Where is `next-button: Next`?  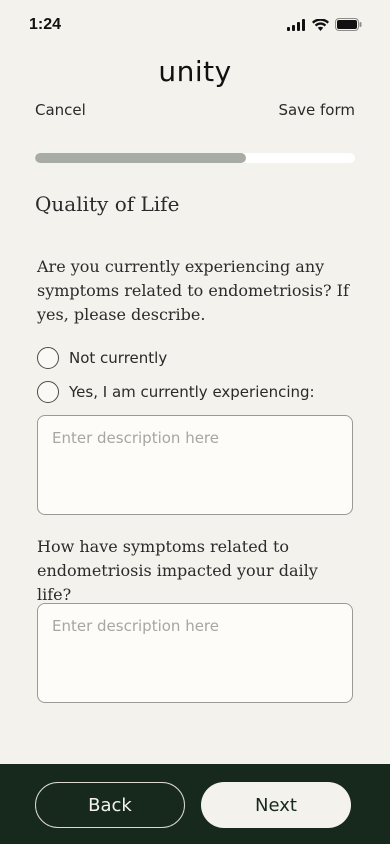 next-button: Next is located at coordinates (276, 805).